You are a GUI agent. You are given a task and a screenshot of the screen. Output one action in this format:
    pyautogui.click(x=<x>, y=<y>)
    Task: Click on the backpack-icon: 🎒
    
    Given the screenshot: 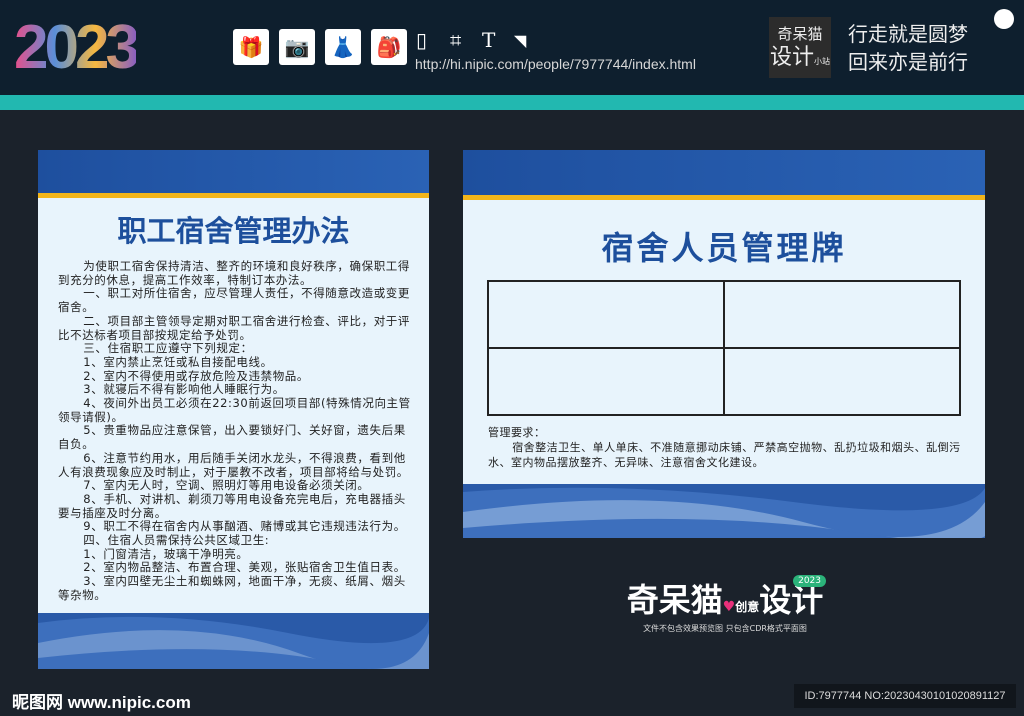 What is the action you would take?
    pyautogui.click(x=389, y=47)
    